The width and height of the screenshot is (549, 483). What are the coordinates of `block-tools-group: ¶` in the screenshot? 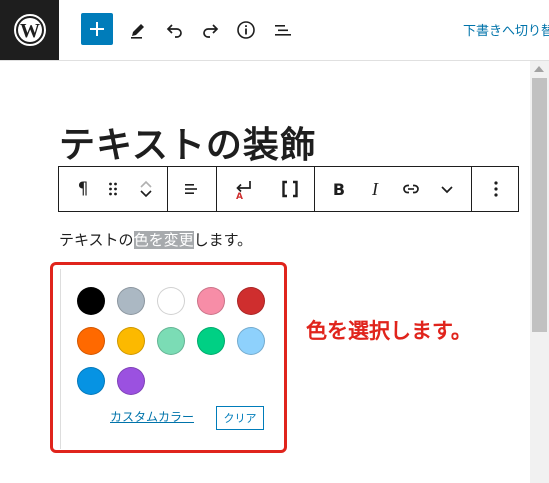 It's located at (113, 189).